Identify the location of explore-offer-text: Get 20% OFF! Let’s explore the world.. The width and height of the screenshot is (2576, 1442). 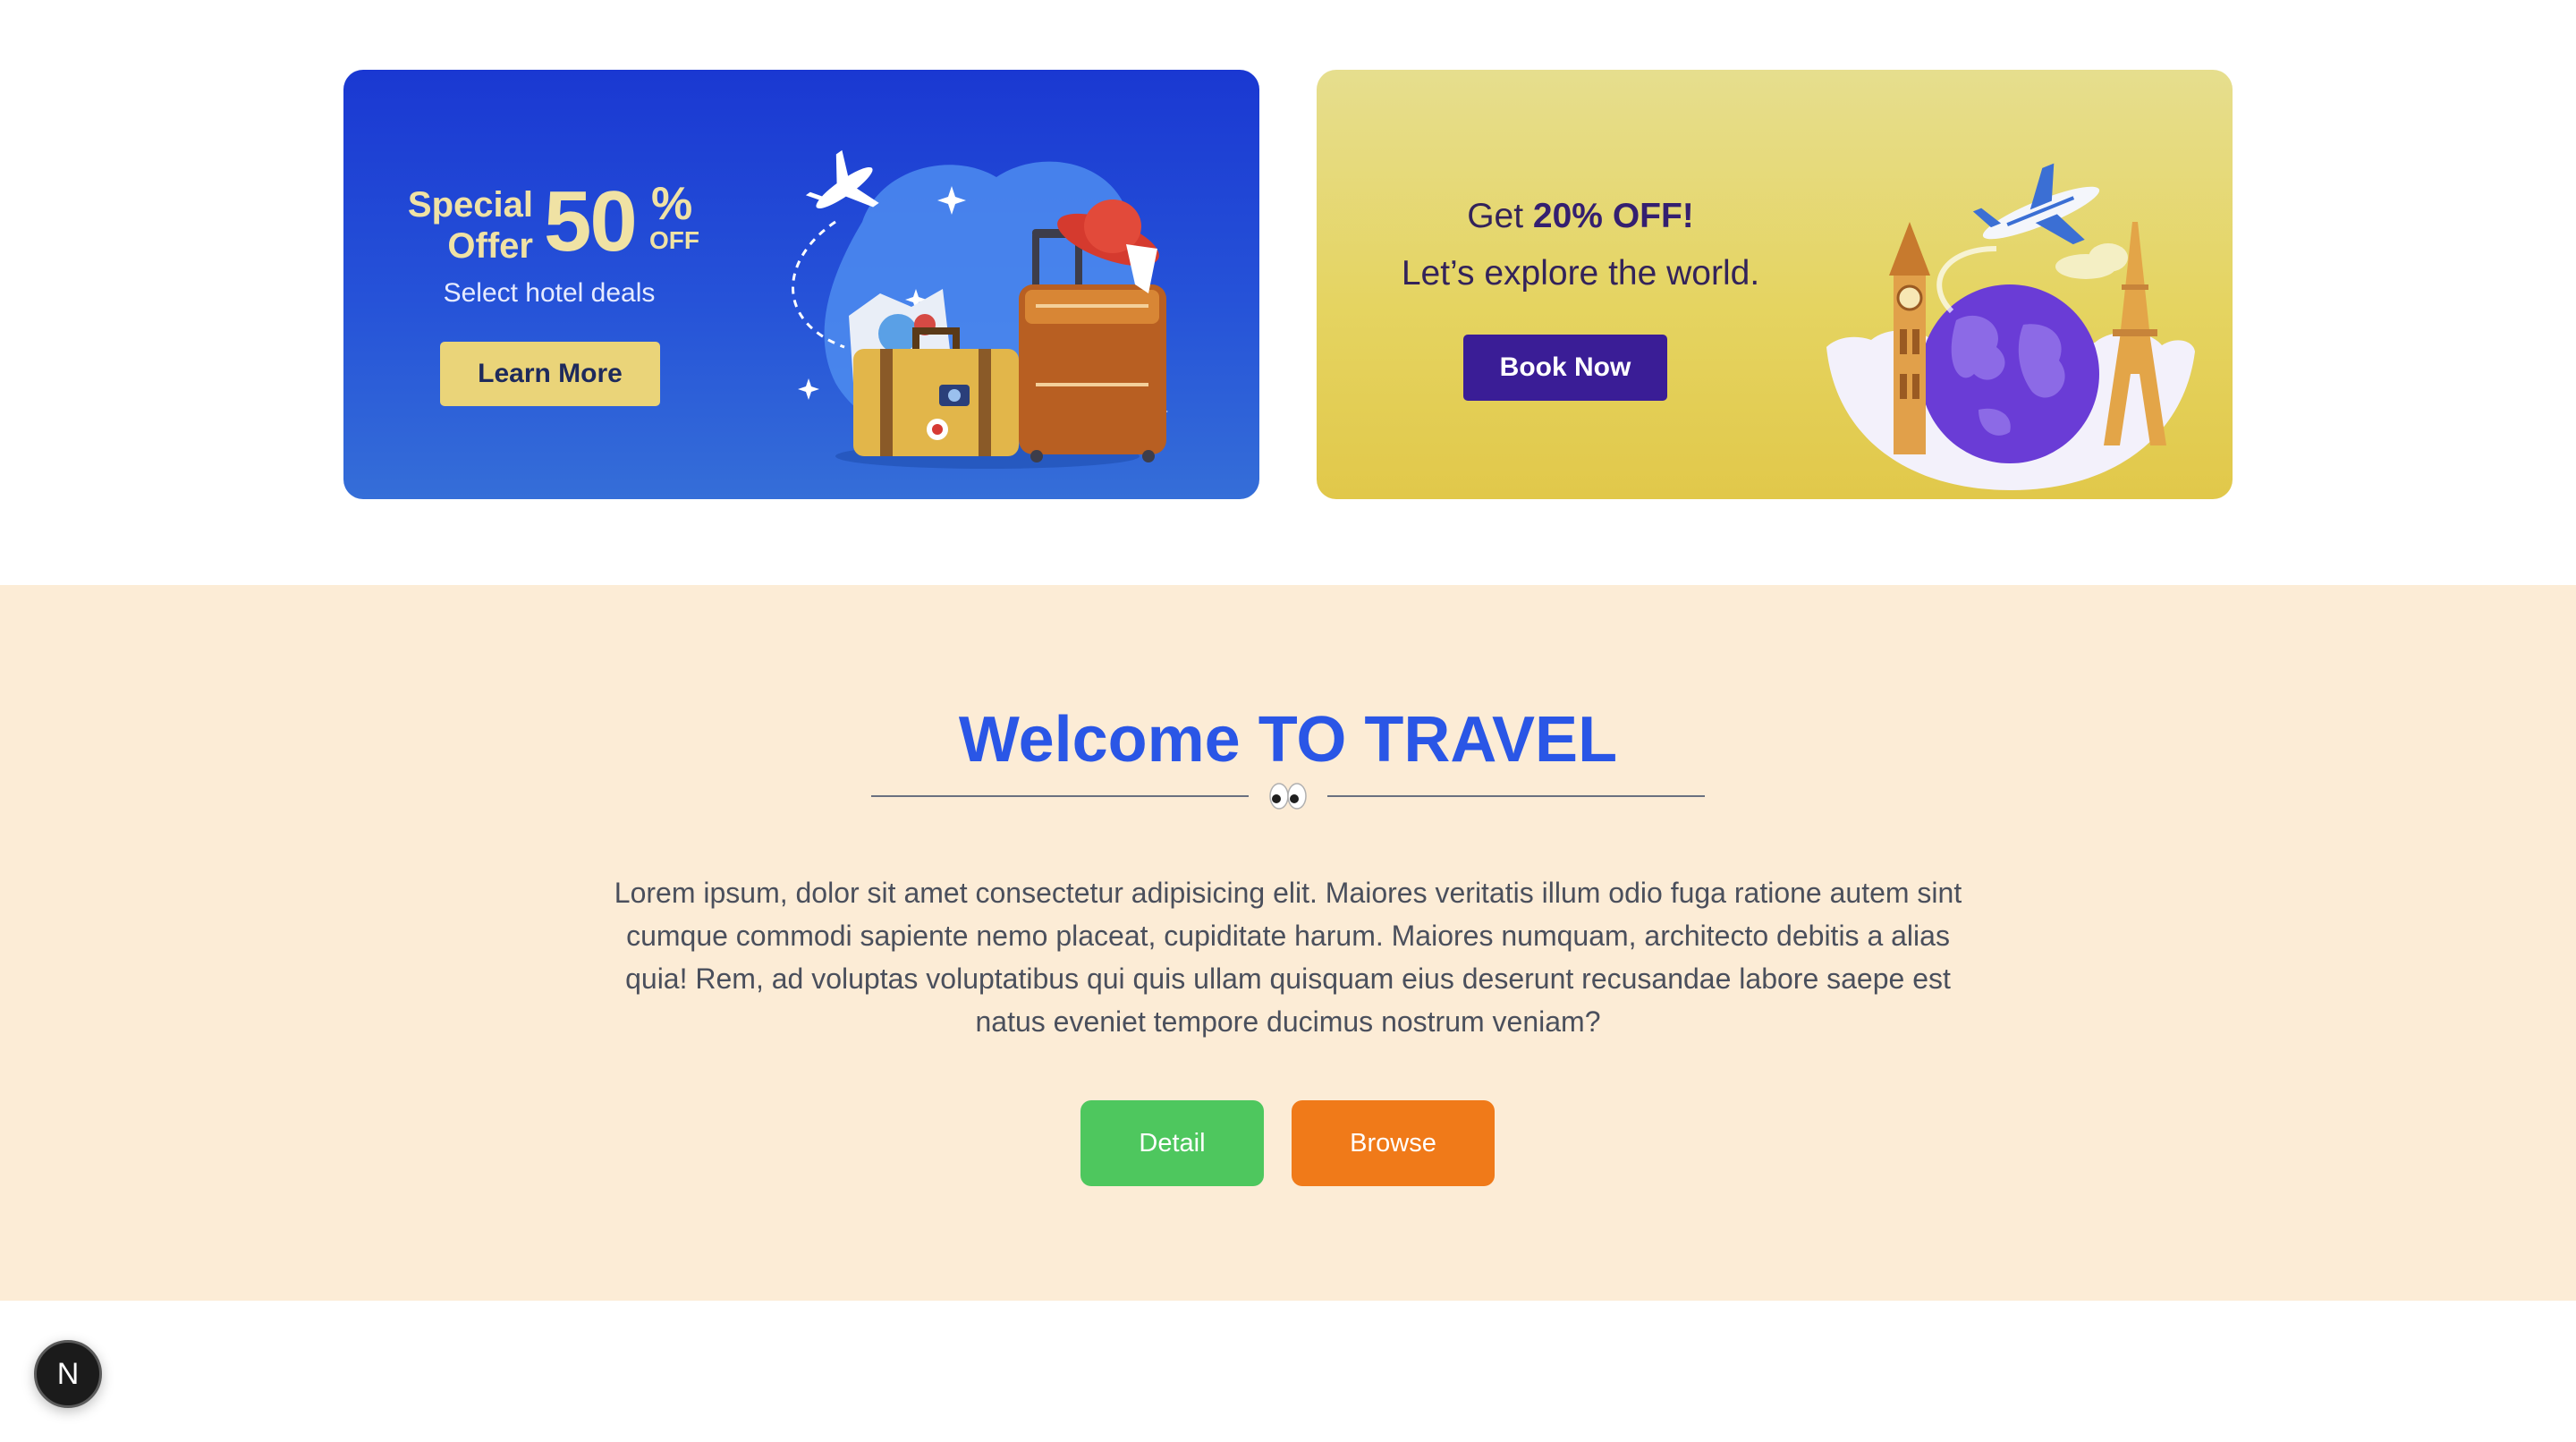
(1580, 245).